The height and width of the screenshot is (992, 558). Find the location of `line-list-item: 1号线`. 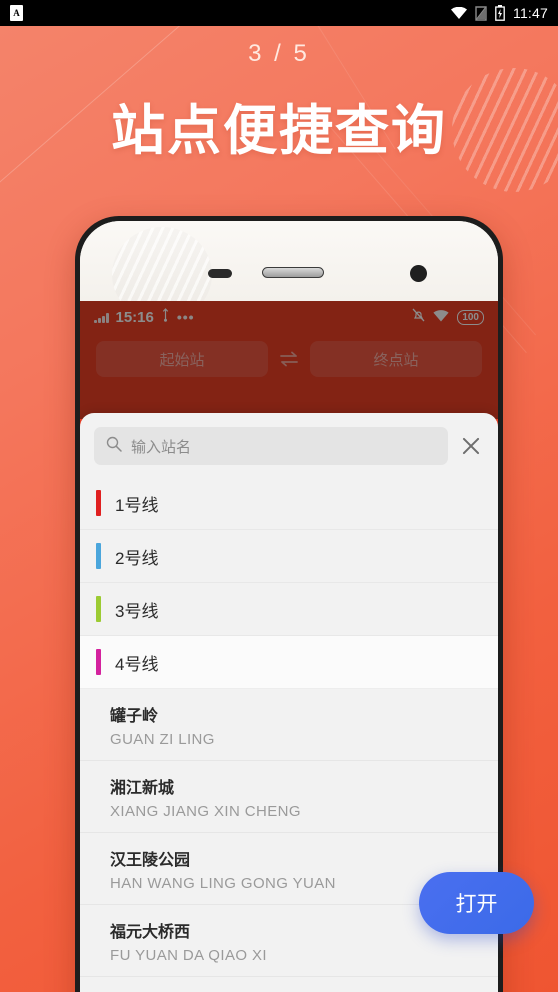

line-list-item: 1号线 is located at coordinates (289, 503).